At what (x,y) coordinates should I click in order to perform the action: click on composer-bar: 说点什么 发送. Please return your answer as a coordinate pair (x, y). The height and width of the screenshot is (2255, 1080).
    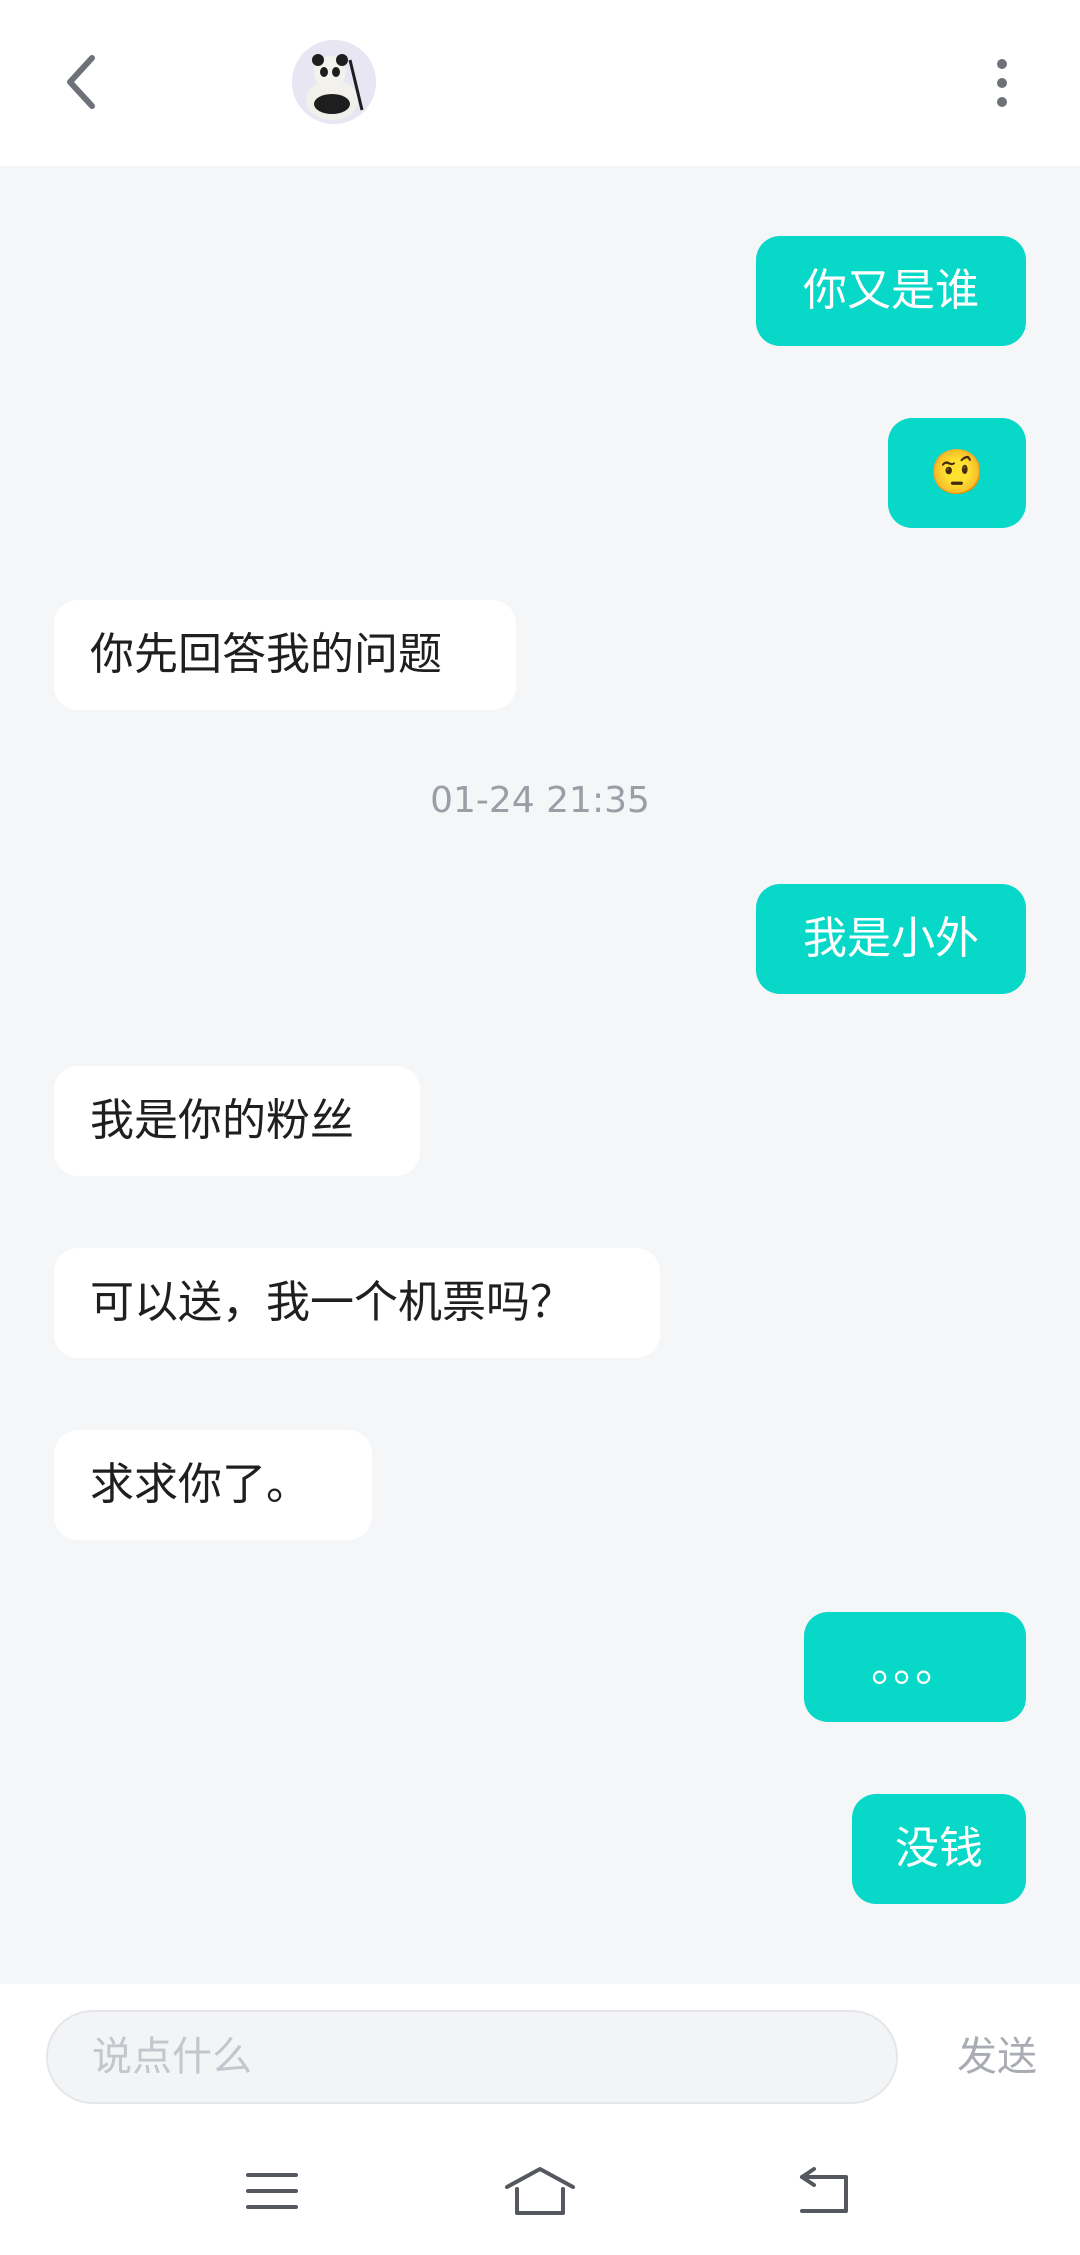
    Looking at the image, I should click on (540, 2058).